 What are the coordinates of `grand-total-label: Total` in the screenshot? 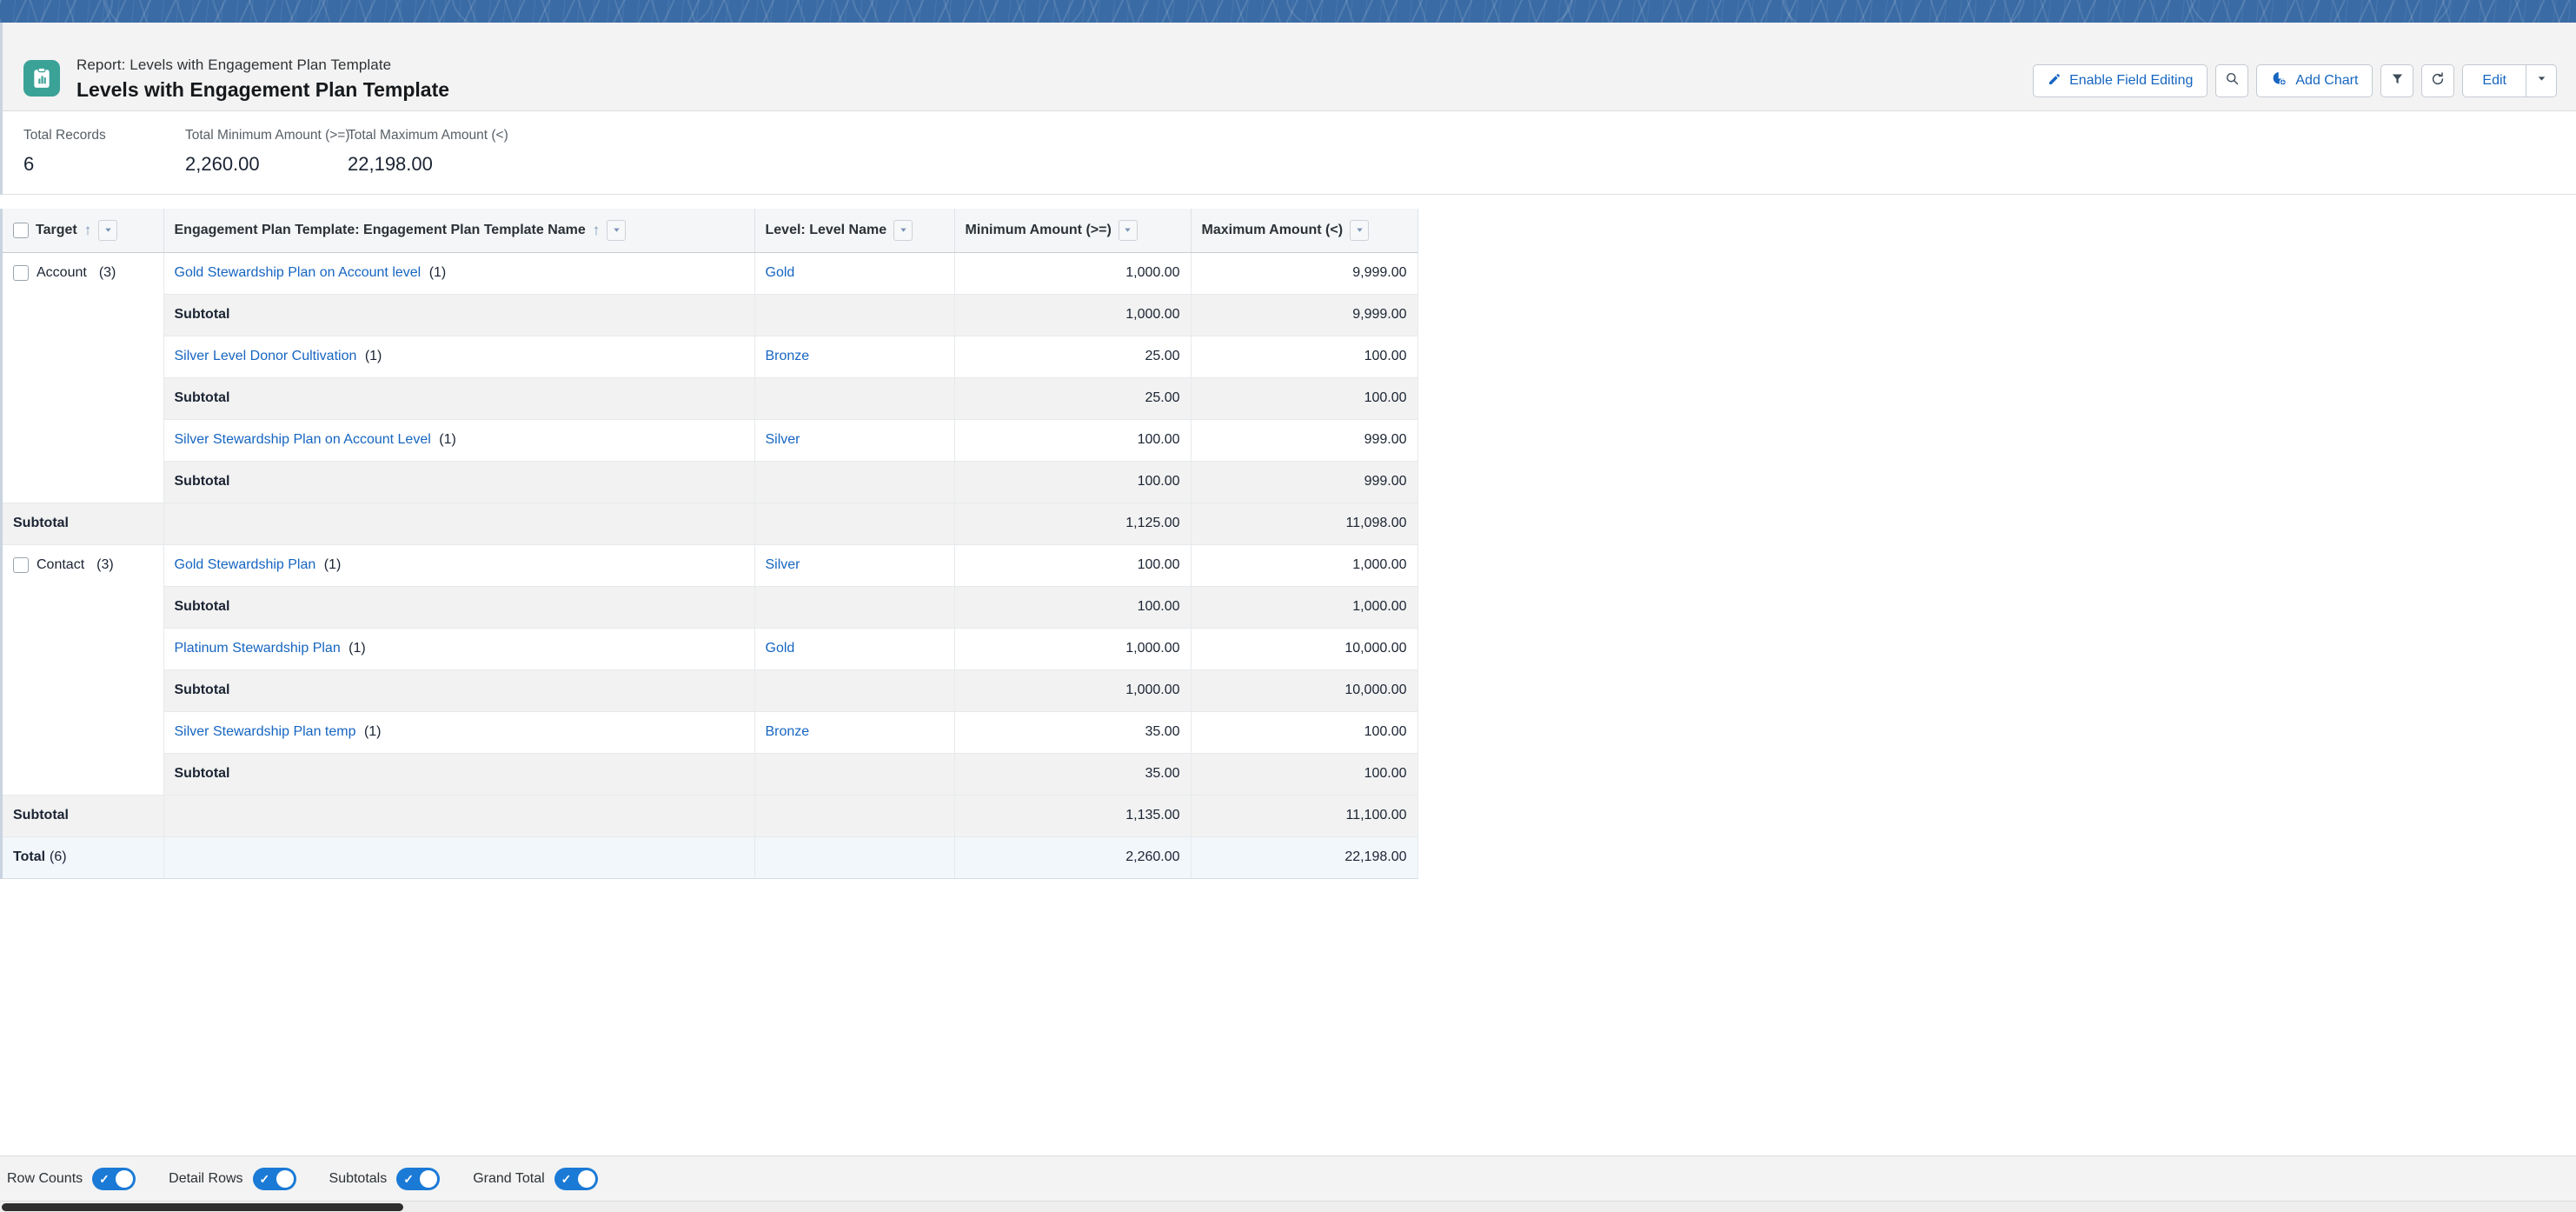 It's located at (30, 856).